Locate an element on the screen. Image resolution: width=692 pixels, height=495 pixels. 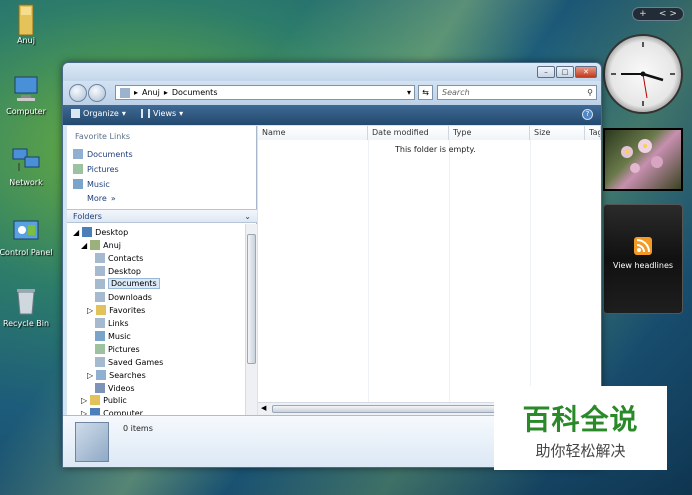
search-placeholder: Search is located at coordinates (456, 92).